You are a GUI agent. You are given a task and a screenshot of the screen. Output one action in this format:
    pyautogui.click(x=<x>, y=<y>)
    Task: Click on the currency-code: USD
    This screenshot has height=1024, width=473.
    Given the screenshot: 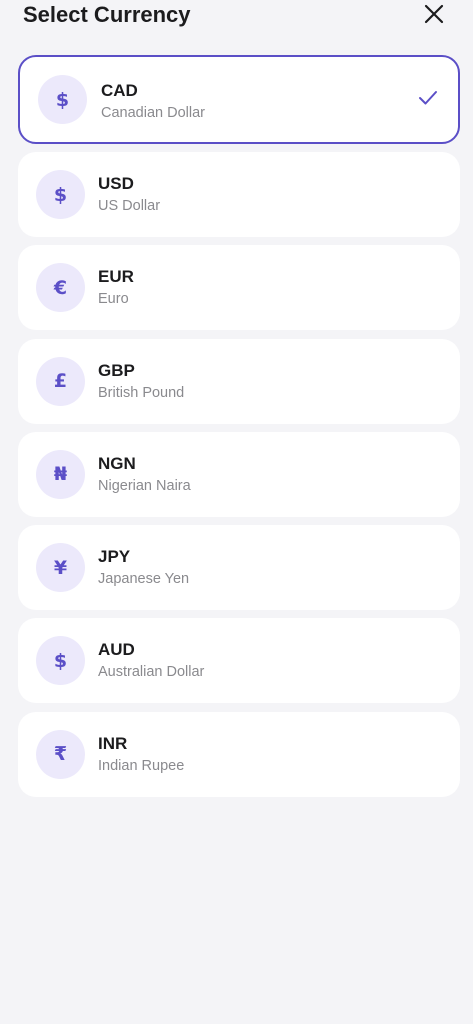 What is the action you would take?
    pyautogui.click(x=116, y=183)
    